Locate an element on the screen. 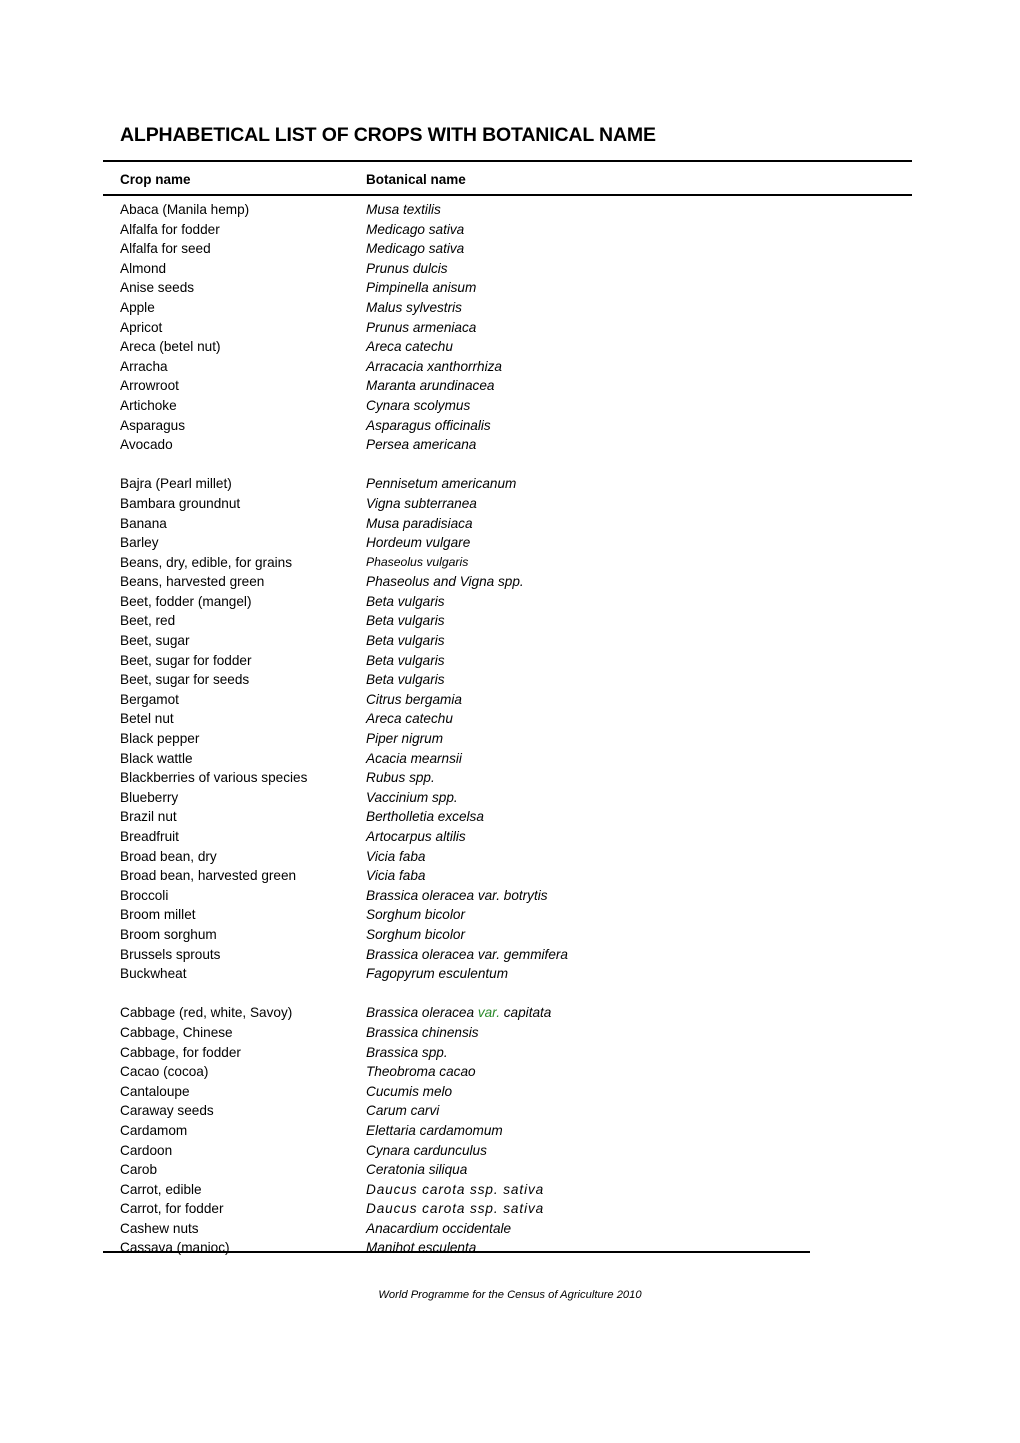  botanical-name-cell: Brassica oleracea var. capitata is located at coordinates (458, 1013).